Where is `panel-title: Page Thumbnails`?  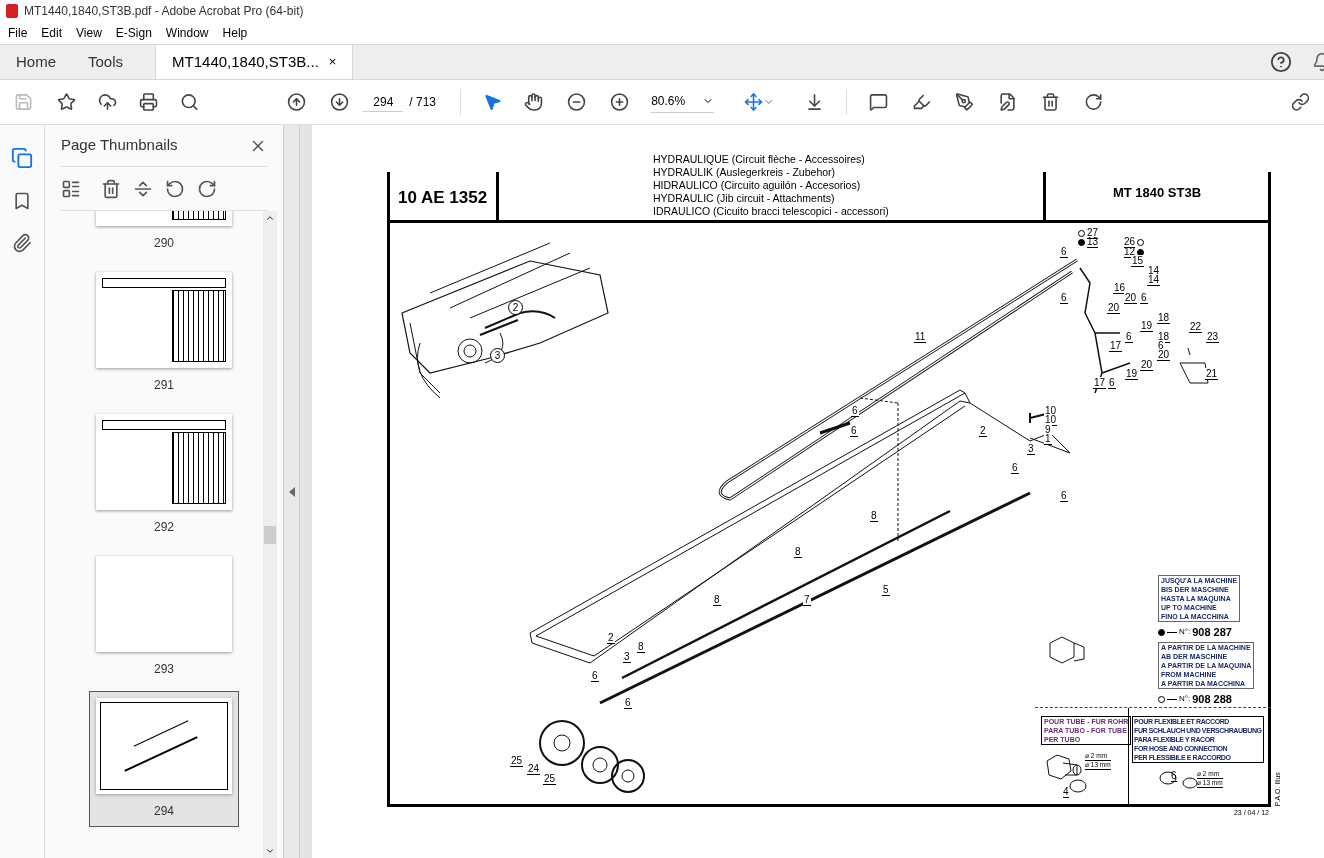 panel-title: Page Thumbnails is located at coordinates (119, 145).